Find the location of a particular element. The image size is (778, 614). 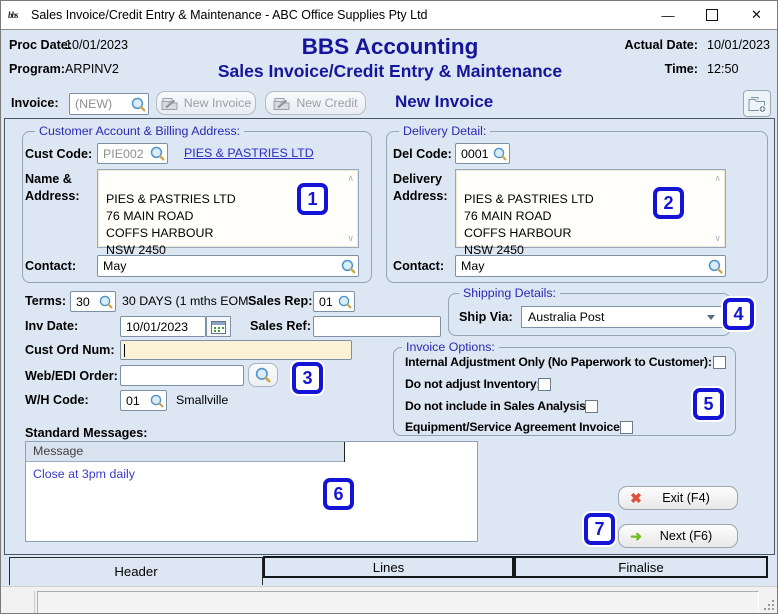

status-divider is located at coordinates (34, 602).